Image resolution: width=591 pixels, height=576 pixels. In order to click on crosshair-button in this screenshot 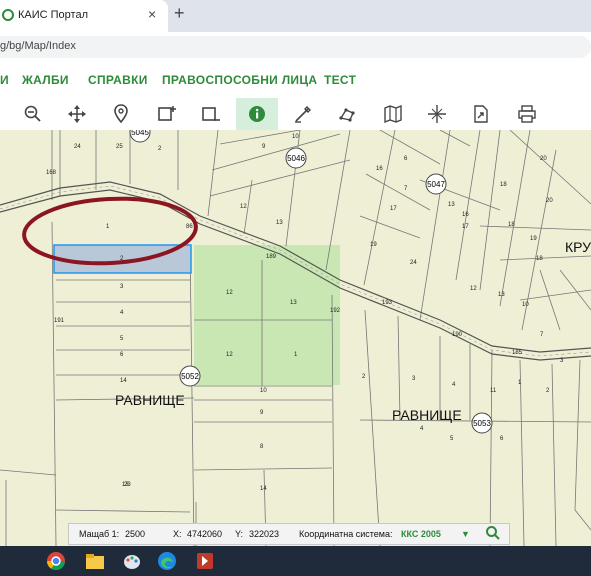, I will do `click(437, 114)`.